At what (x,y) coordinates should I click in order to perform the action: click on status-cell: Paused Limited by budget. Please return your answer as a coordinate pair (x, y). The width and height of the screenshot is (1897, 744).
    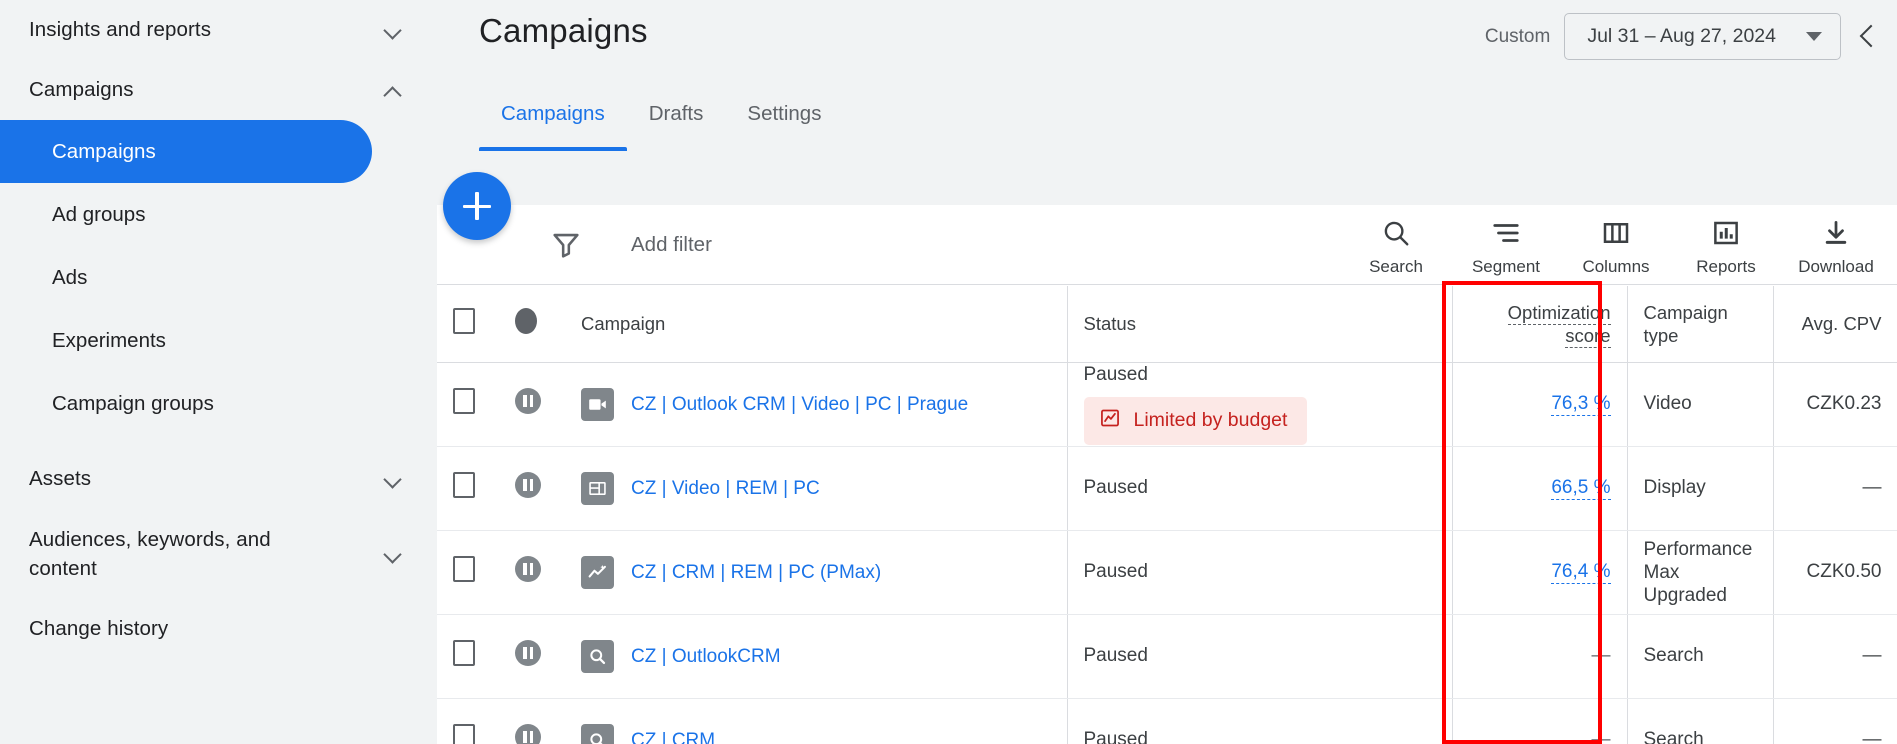
    Looking at the image, I should click on (1259, 404).